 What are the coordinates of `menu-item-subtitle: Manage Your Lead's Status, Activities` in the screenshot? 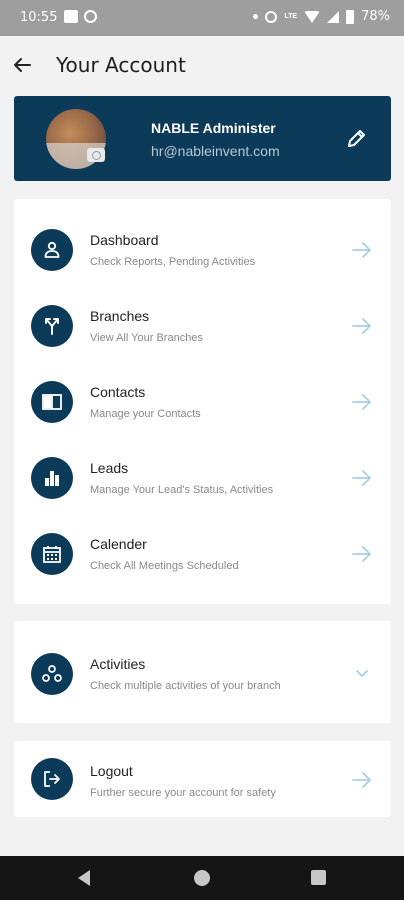 It's located at (182, 490).